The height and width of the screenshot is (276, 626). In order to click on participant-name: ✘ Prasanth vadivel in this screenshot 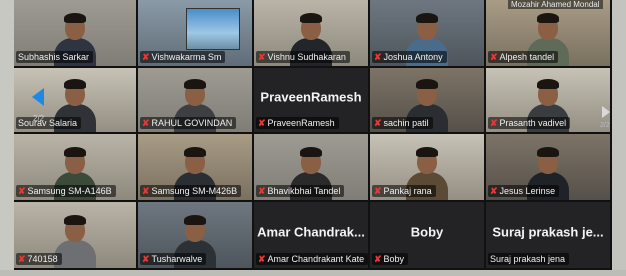, I will do `click(529, 123)`.